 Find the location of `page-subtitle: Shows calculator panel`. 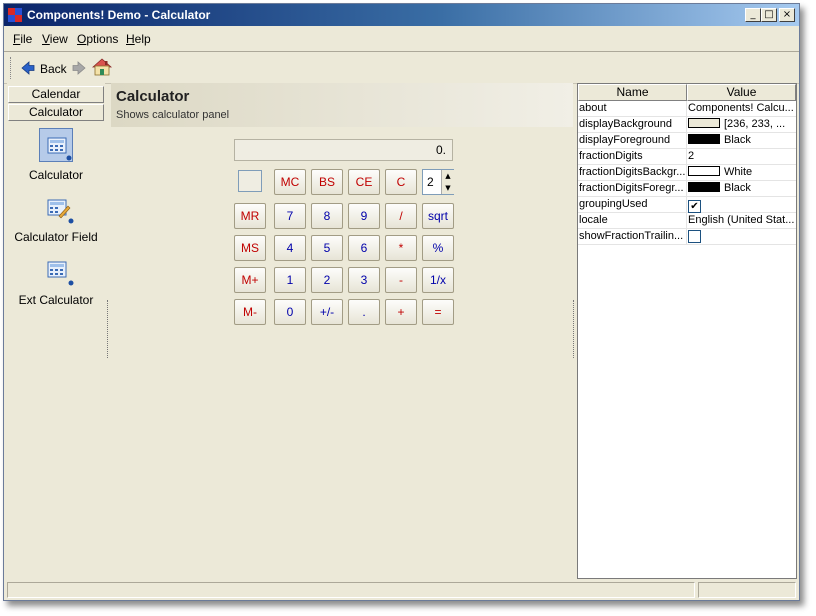

page-subtitle: Shows calculator panel is located at coordinates (173, 115).